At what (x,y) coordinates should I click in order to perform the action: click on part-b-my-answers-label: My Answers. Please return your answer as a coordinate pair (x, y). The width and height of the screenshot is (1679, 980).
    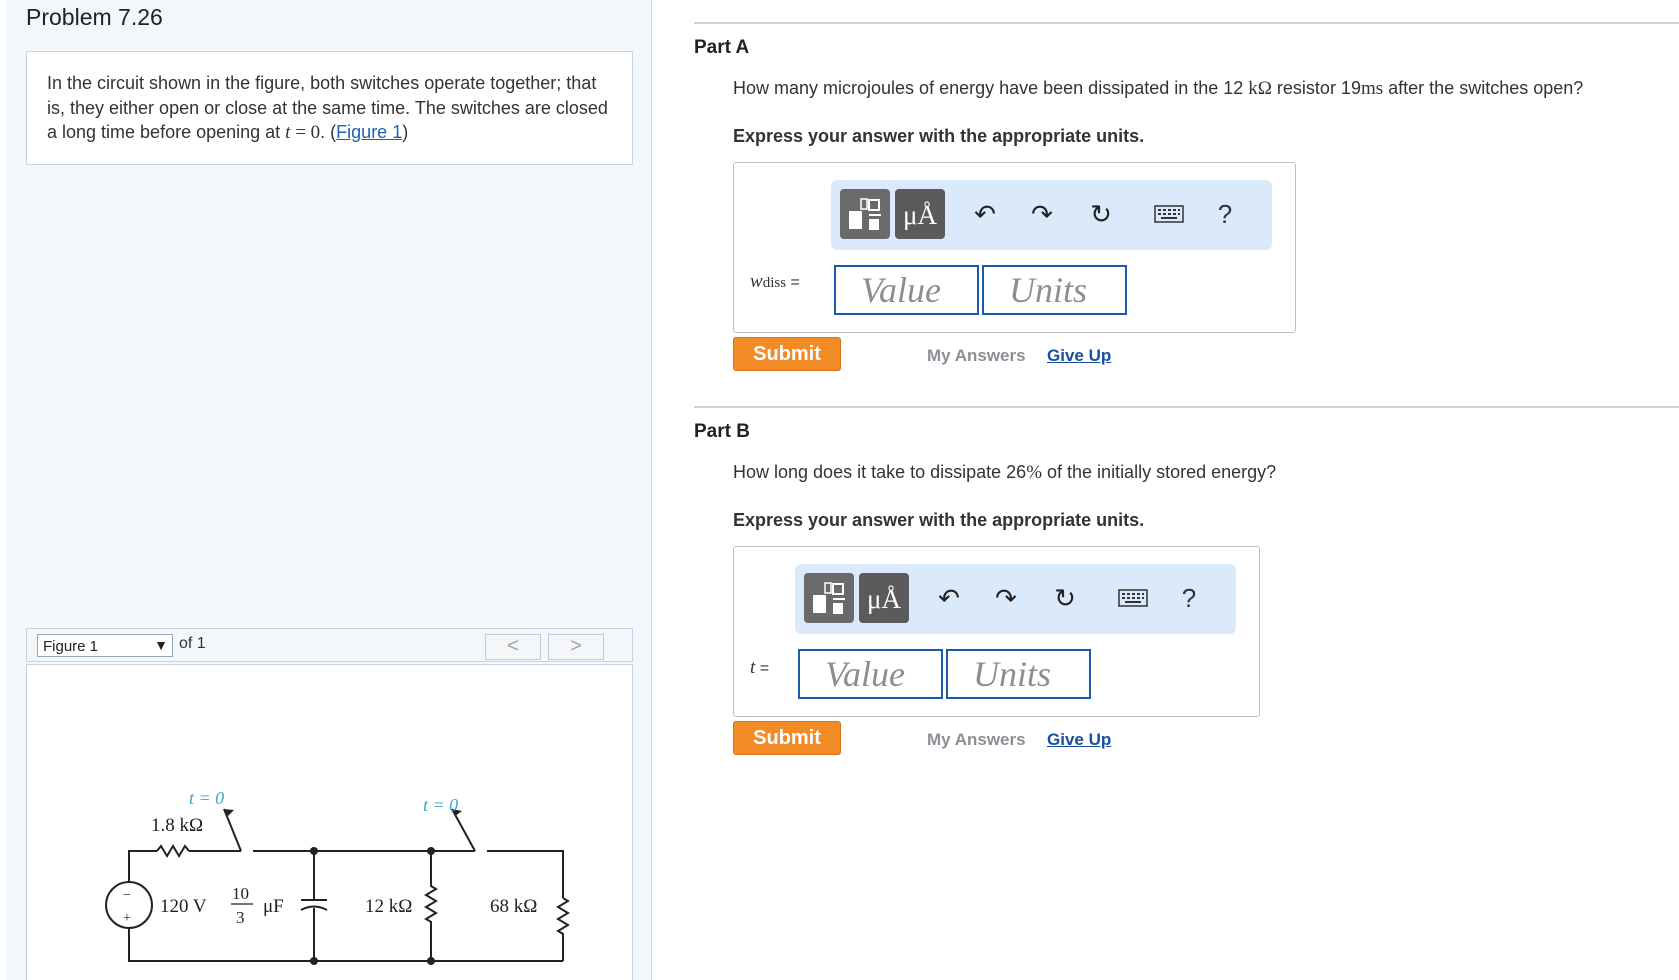
    Looking at the image, I should click on (976, 739).